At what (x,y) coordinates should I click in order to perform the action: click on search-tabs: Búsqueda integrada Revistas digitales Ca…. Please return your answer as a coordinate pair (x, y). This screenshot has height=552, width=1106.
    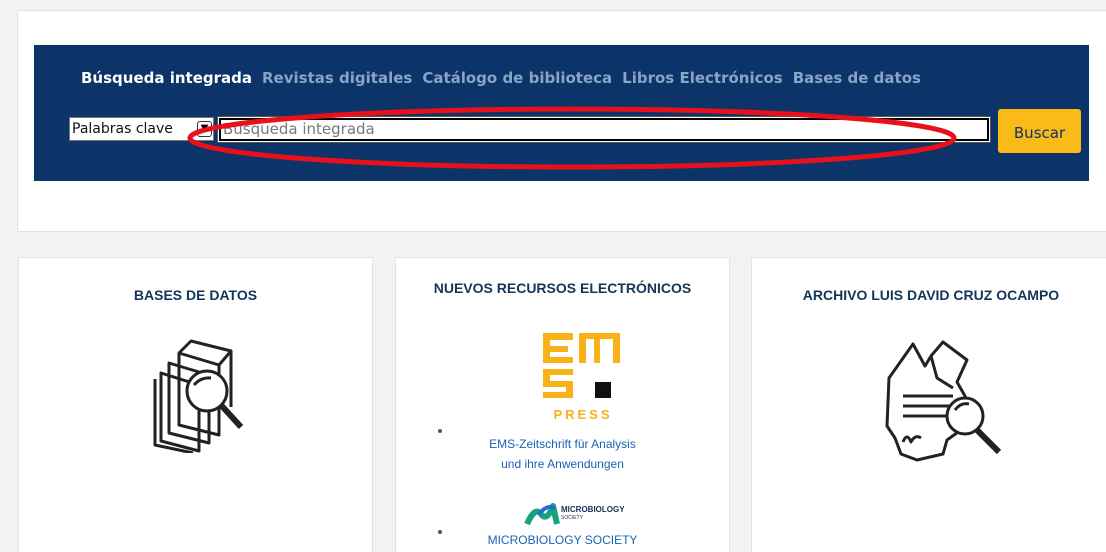
    Looking at the image, I should click on (506, 78).